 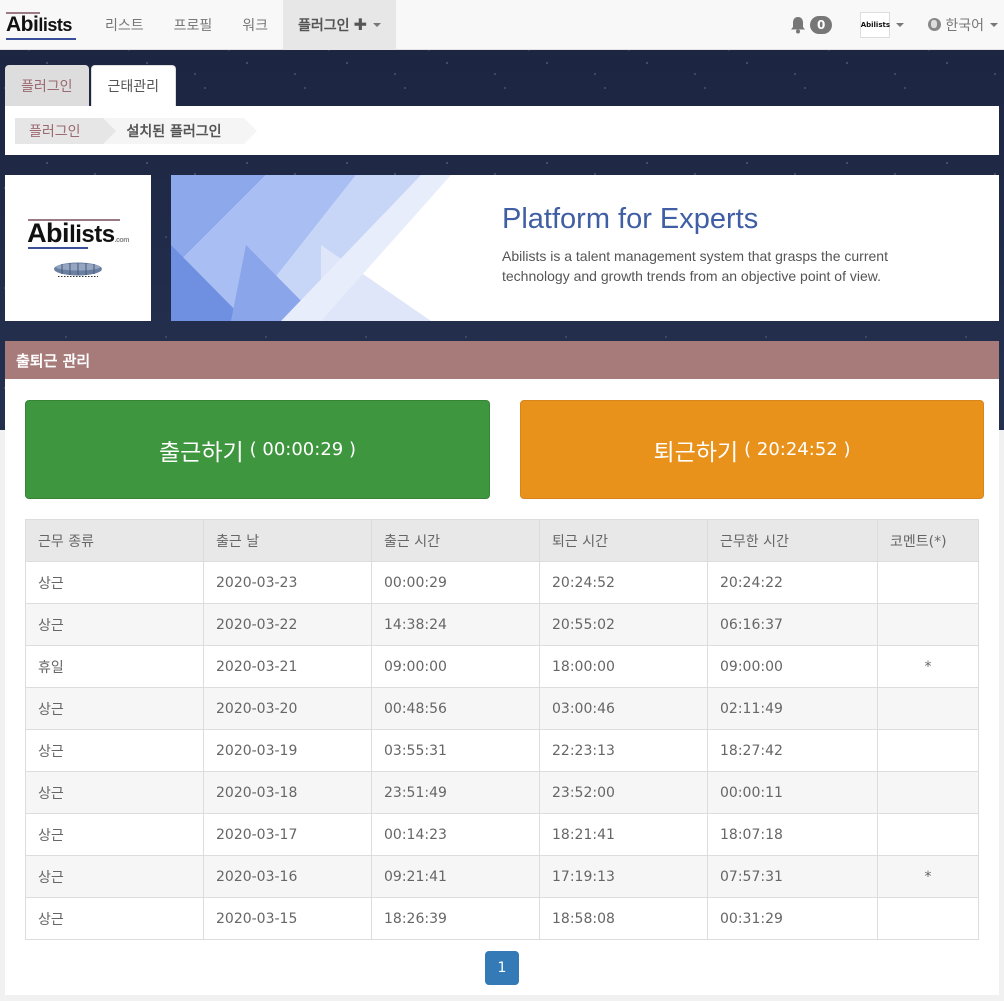 What do you see at coordinates (792, 834) in the screenshot?
I see `cell-worked-hours: 18:07:18` at bounding box center [792, 834].